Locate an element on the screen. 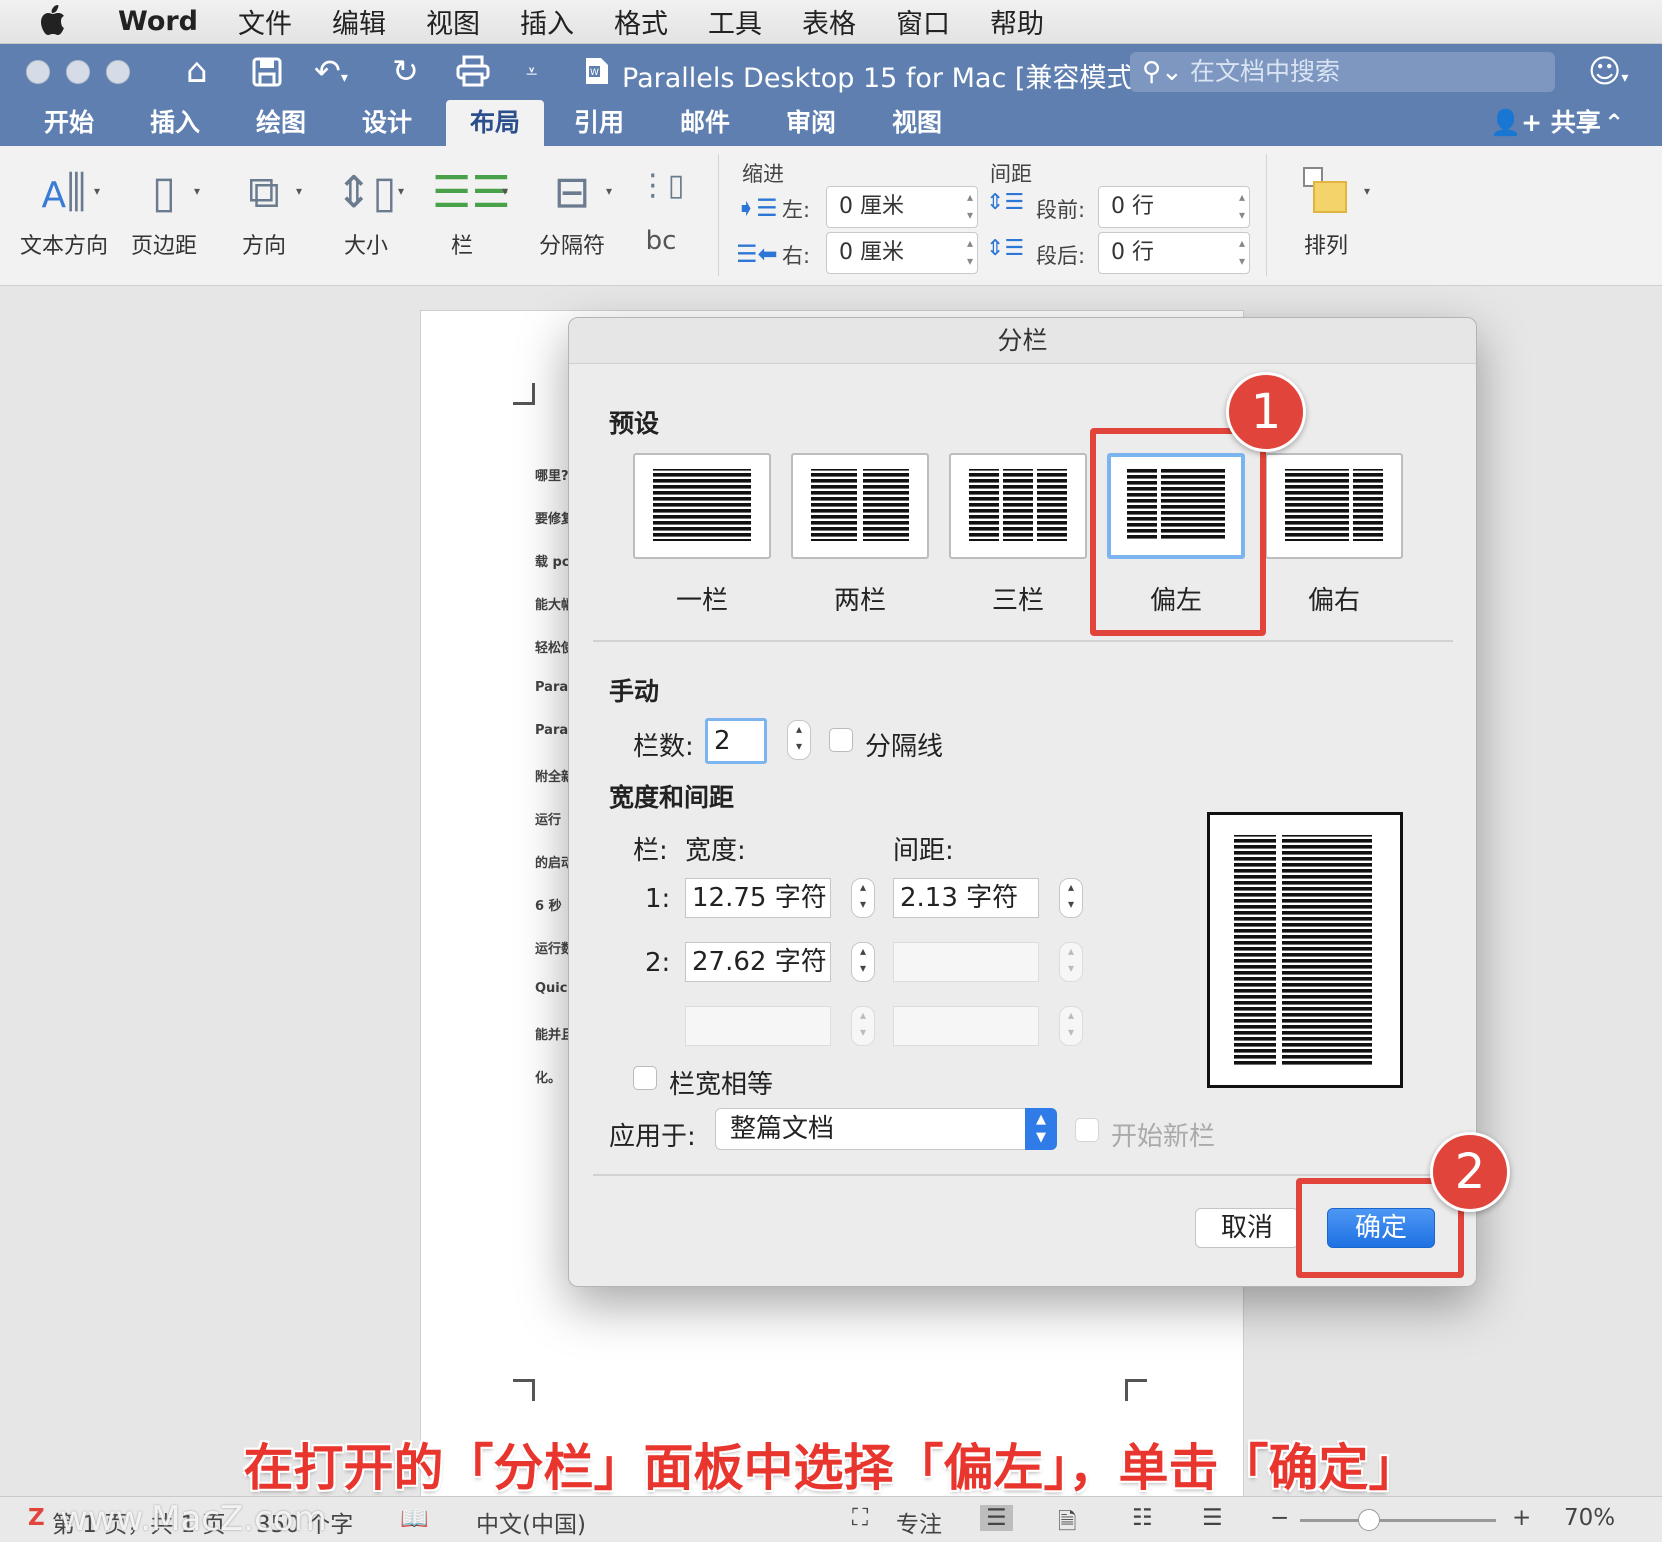 The image size is (1662, 1542). tab-references: 引用 is located at coordinates (599, 123).